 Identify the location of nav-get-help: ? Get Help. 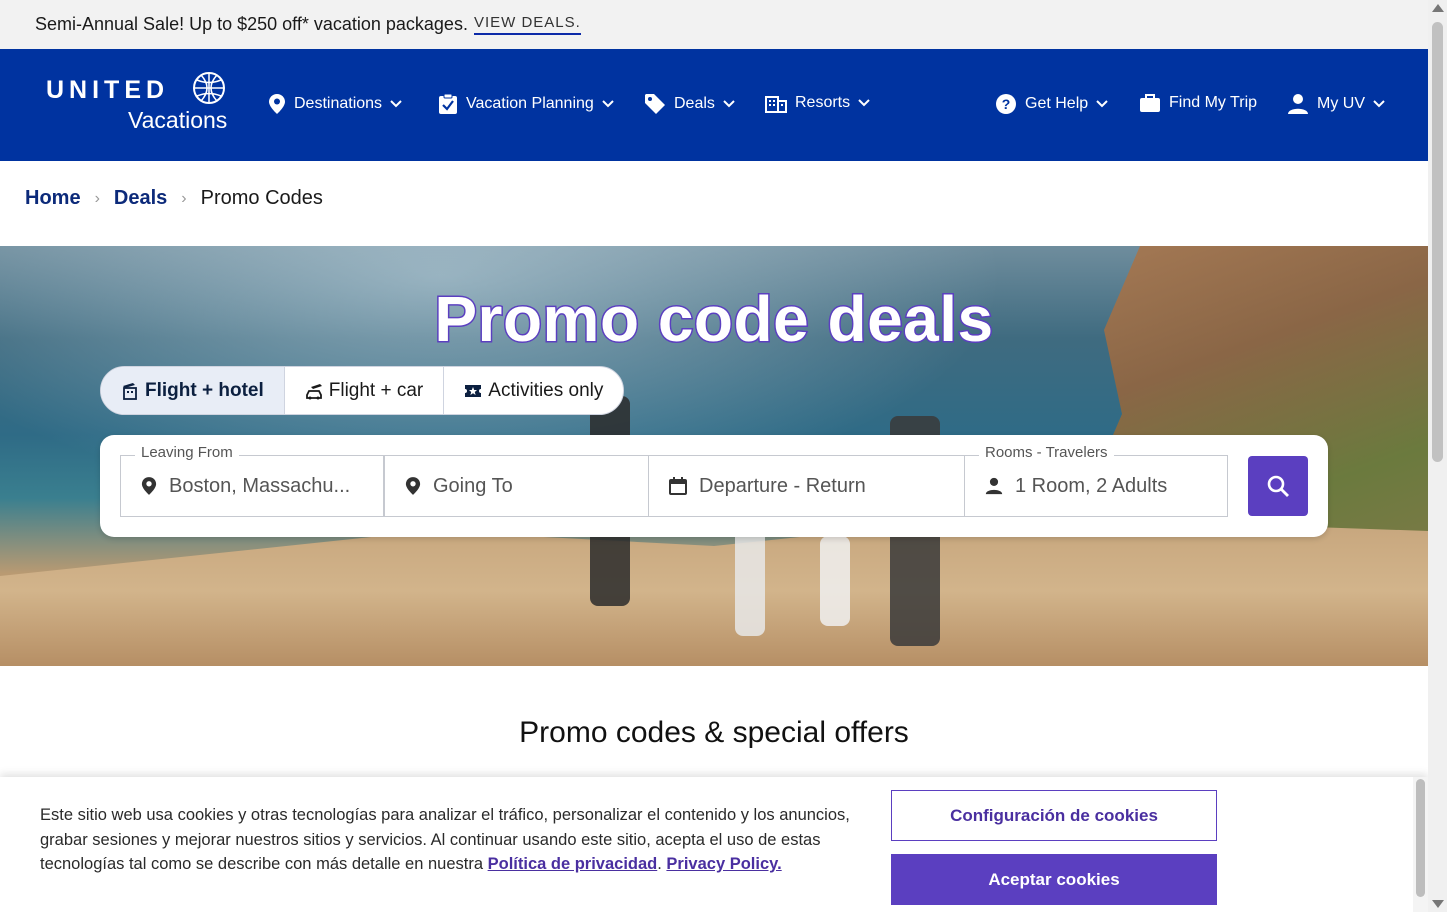
(1051, 104).